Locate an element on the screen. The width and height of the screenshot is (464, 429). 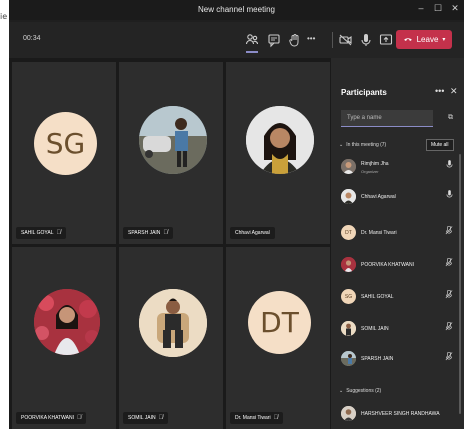
chevron-down-icon: ▾ is located at coordinates (444, 40).